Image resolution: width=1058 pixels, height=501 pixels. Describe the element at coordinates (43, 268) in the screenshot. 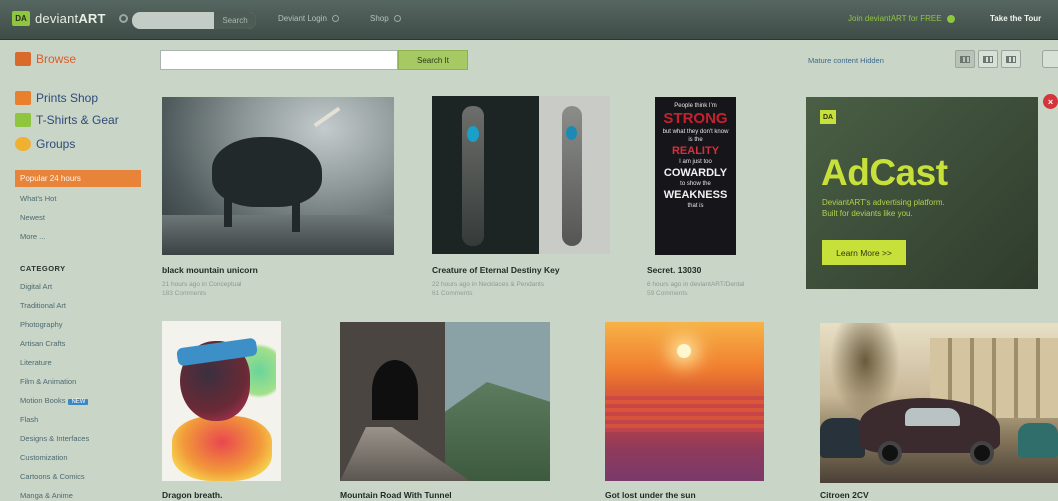

I see `category-header: CATEGORY` at that location.